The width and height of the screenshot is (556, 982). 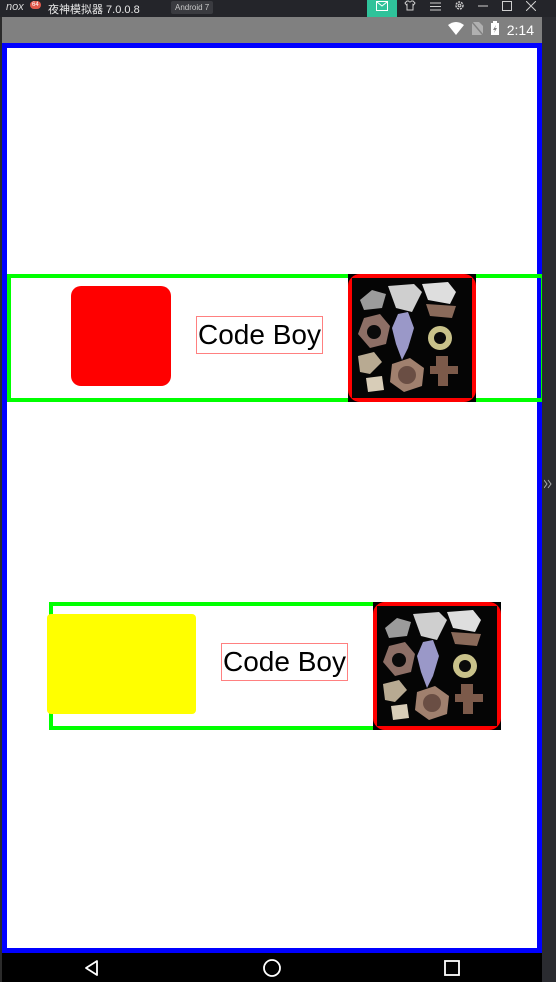 I want to click on menu-icon, so click(x=435, y=8).